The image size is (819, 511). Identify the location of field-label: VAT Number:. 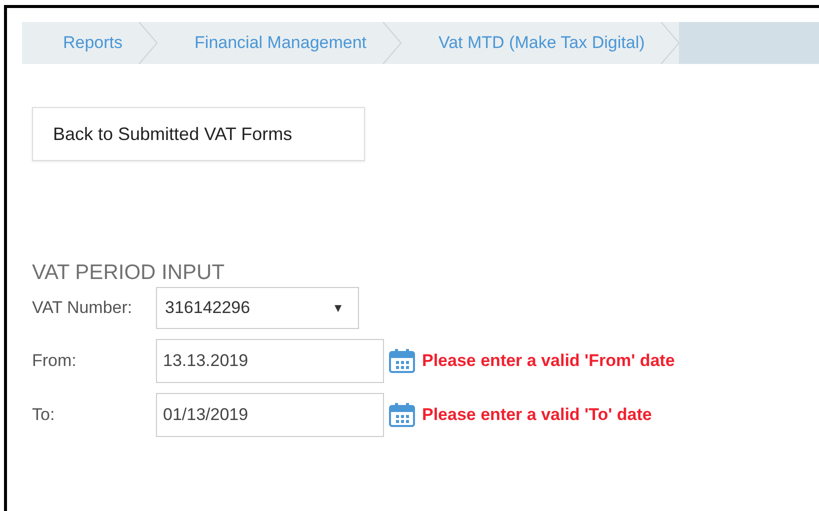
(83, 308).